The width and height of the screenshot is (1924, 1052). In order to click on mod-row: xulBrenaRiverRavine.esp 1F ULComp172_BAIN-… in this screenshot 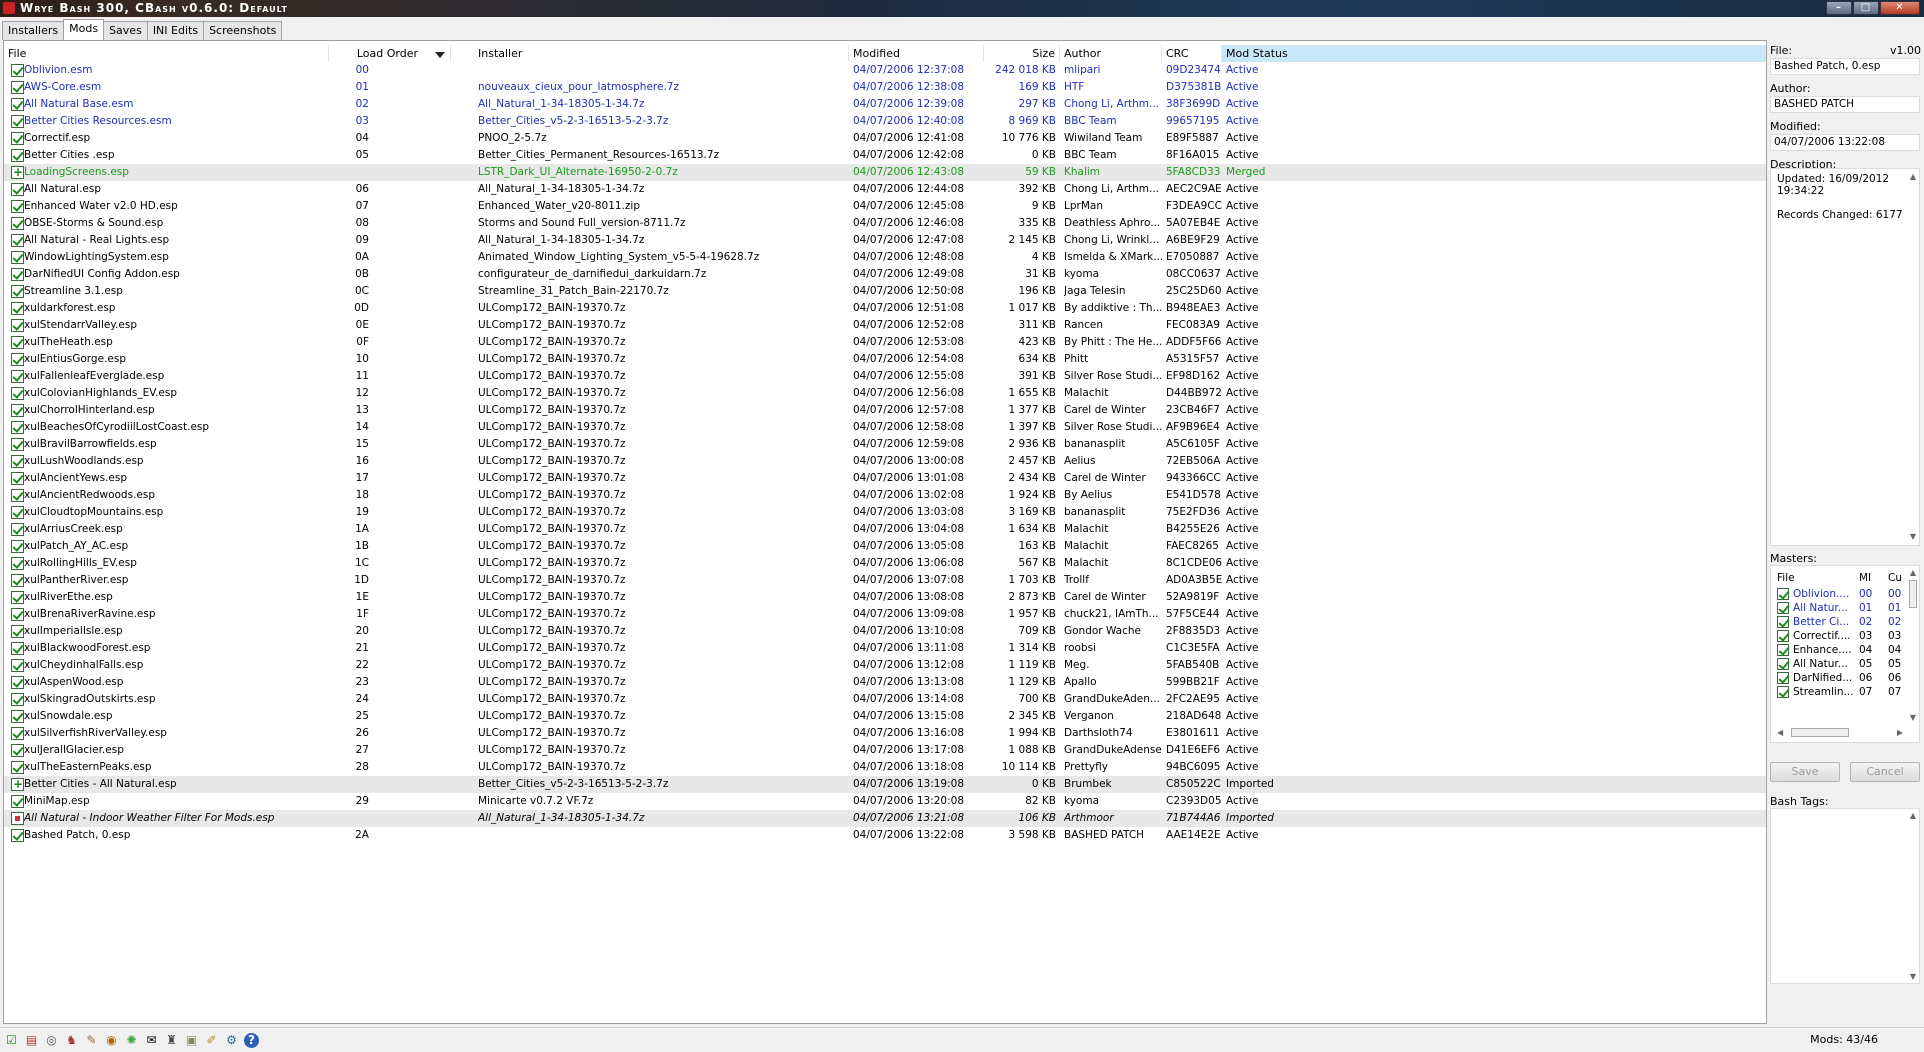, I will do `click(885, 614)`.